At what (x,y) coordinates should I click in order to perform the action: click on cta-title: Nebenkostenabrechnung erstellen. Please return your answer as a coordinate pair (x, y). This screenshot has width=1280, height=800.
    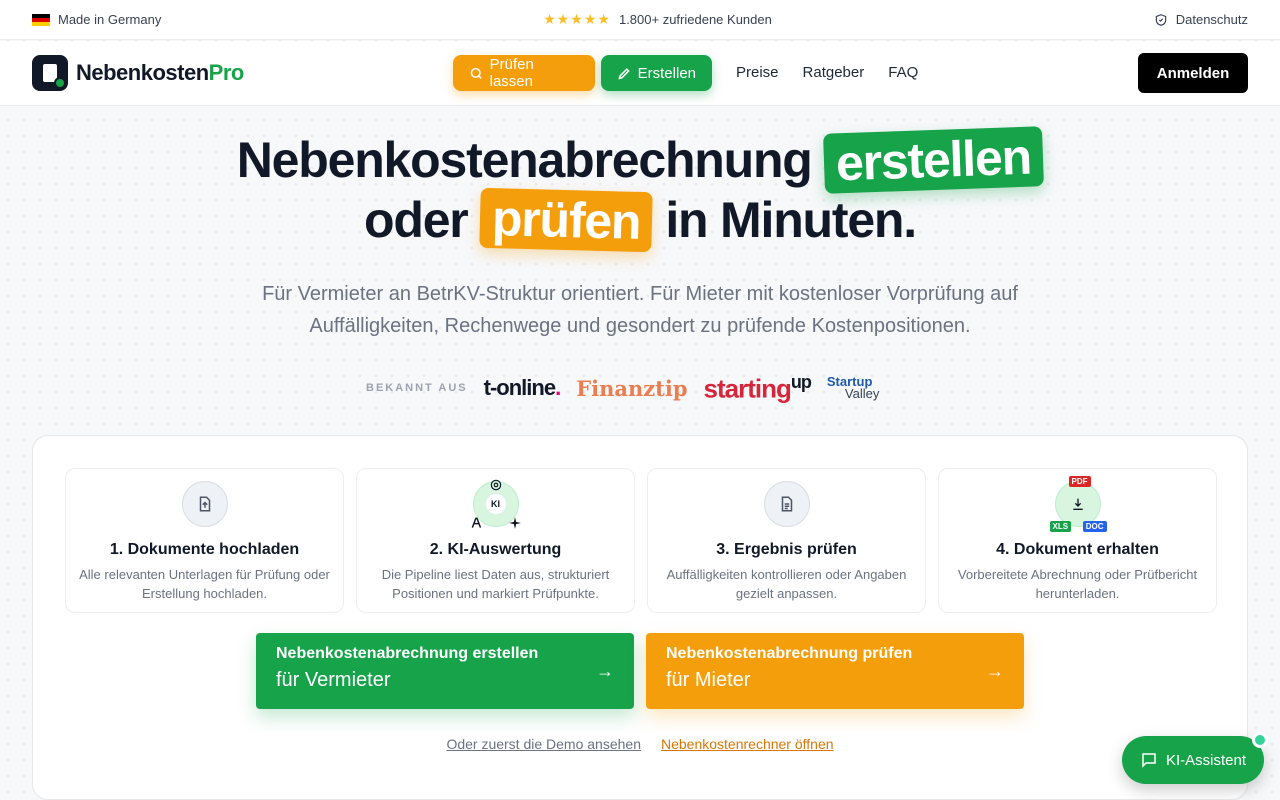
    Looking at the image, I should click on (407, 653).